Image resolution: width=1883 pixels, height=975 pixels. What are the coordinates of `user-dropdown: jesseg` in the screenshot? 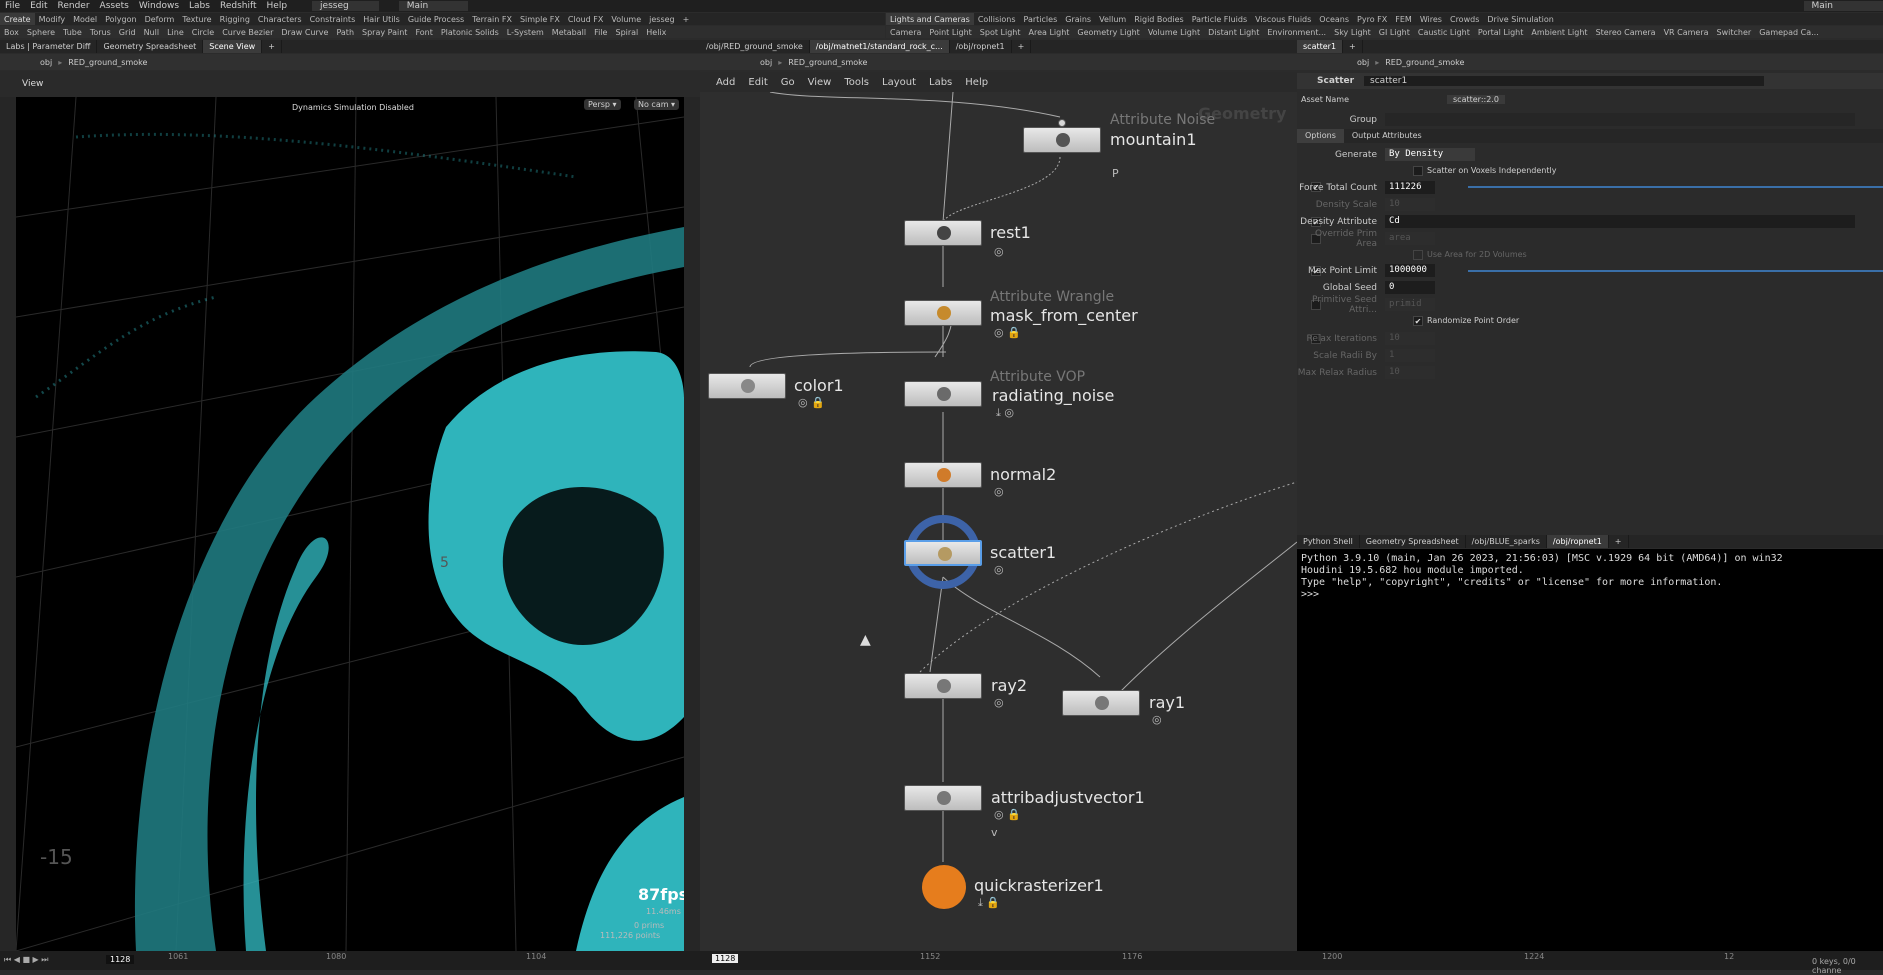 It's located at (345, 6).